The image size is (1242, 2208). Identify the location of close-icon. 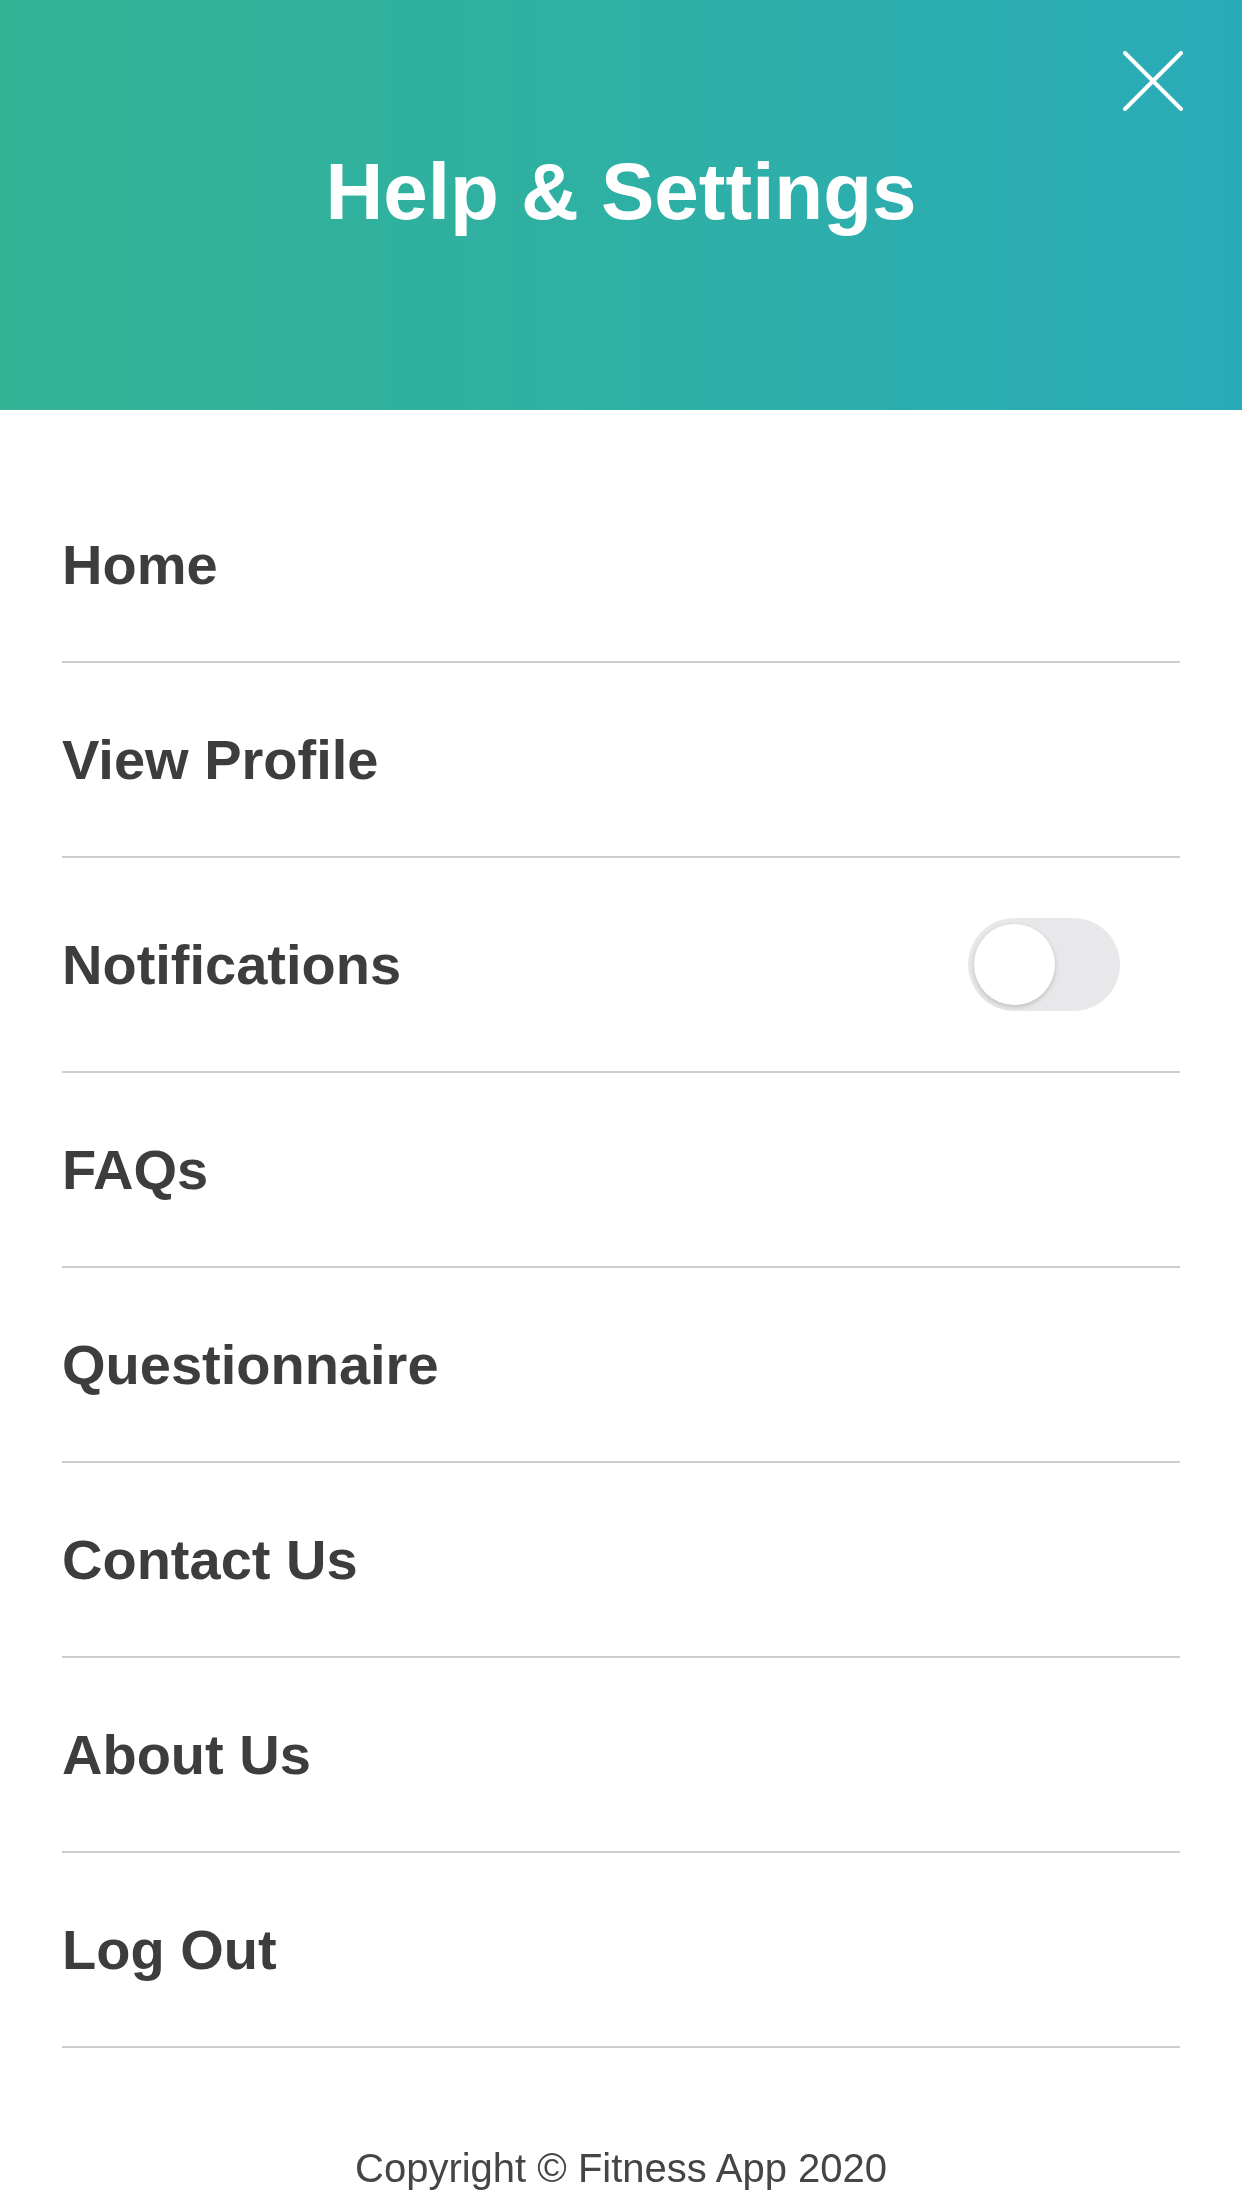
(1153, 81).